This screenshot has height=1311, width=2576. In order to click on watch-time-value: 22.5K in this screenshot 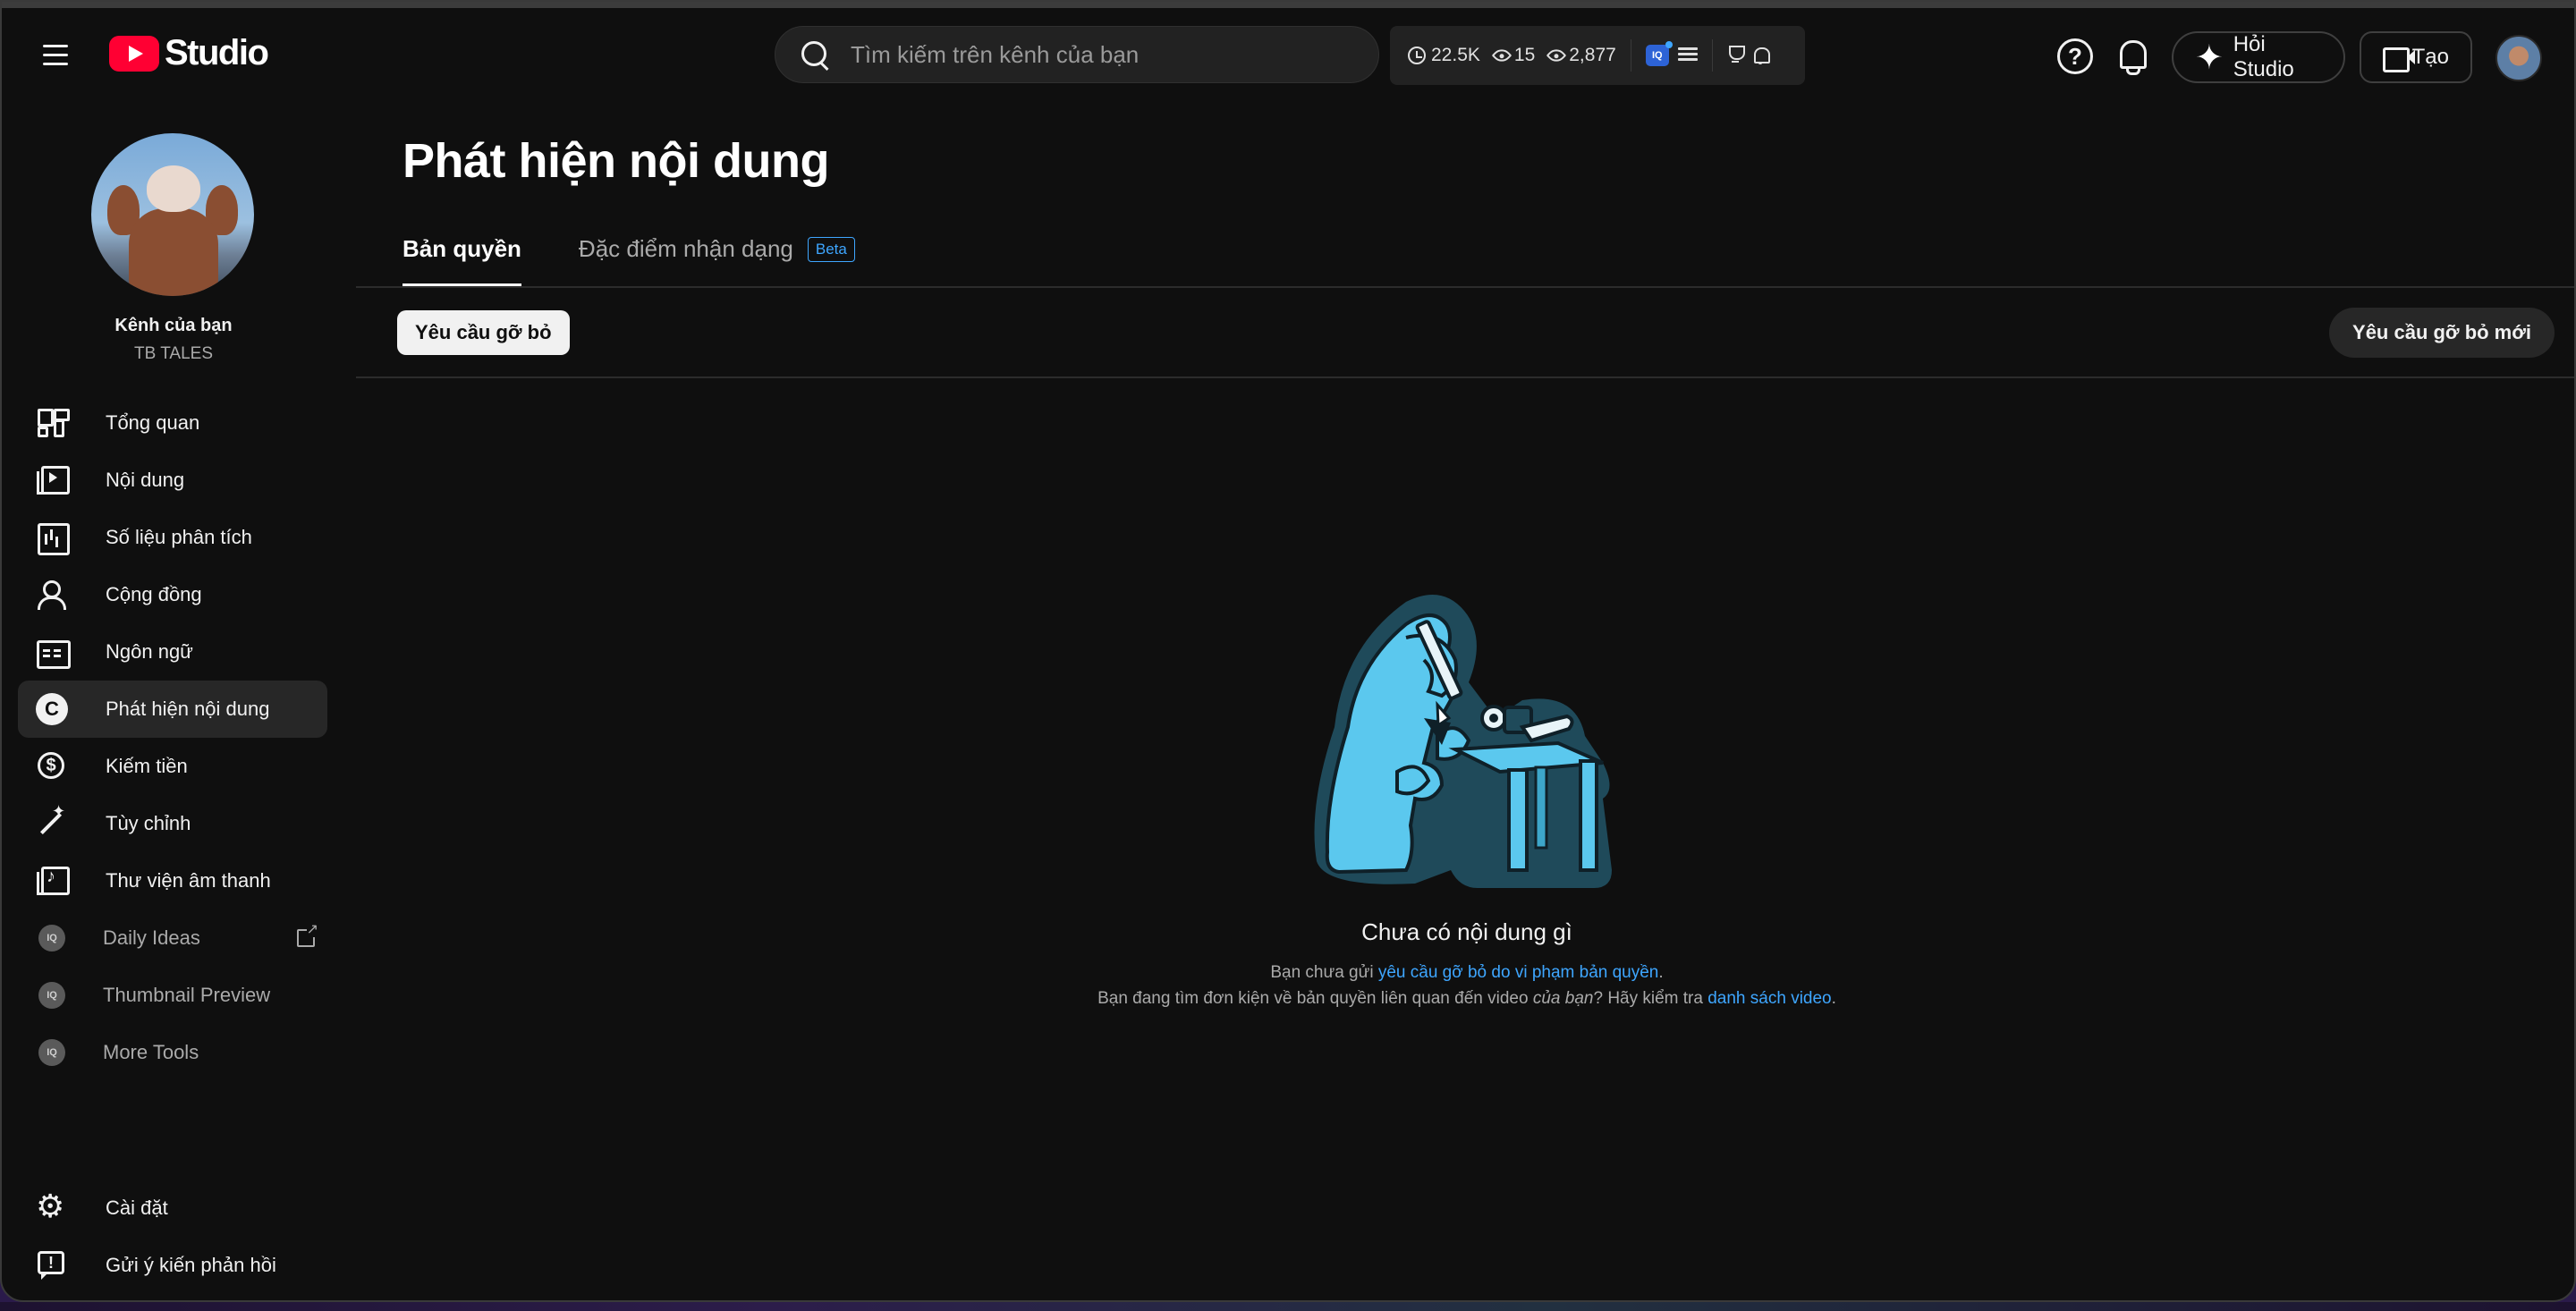, I will do `click(1455, 55)`.